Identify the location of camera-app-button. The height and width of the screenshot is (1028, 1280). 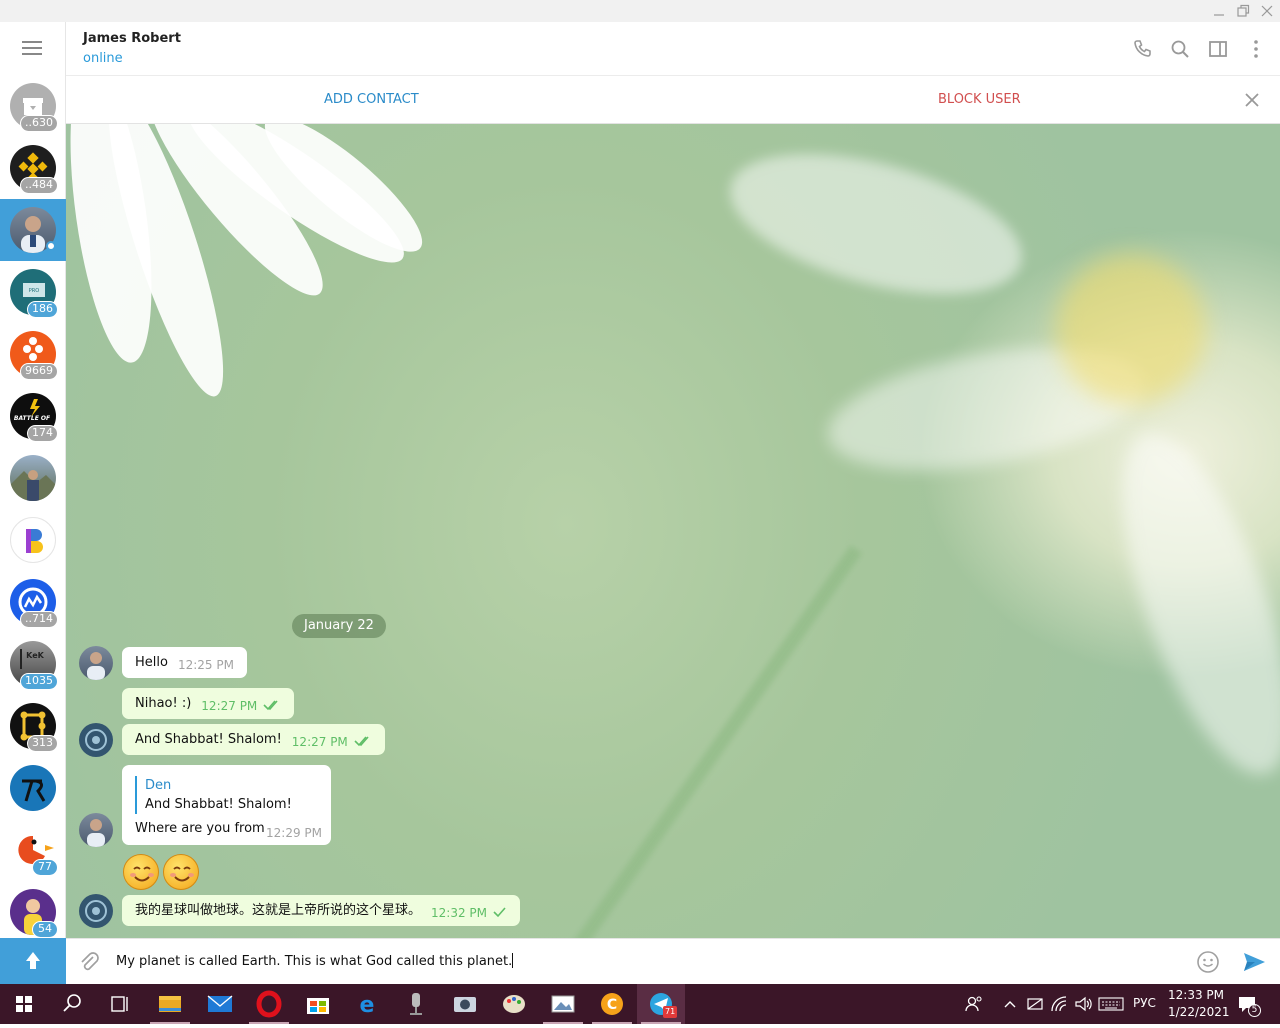
(465, 1004).